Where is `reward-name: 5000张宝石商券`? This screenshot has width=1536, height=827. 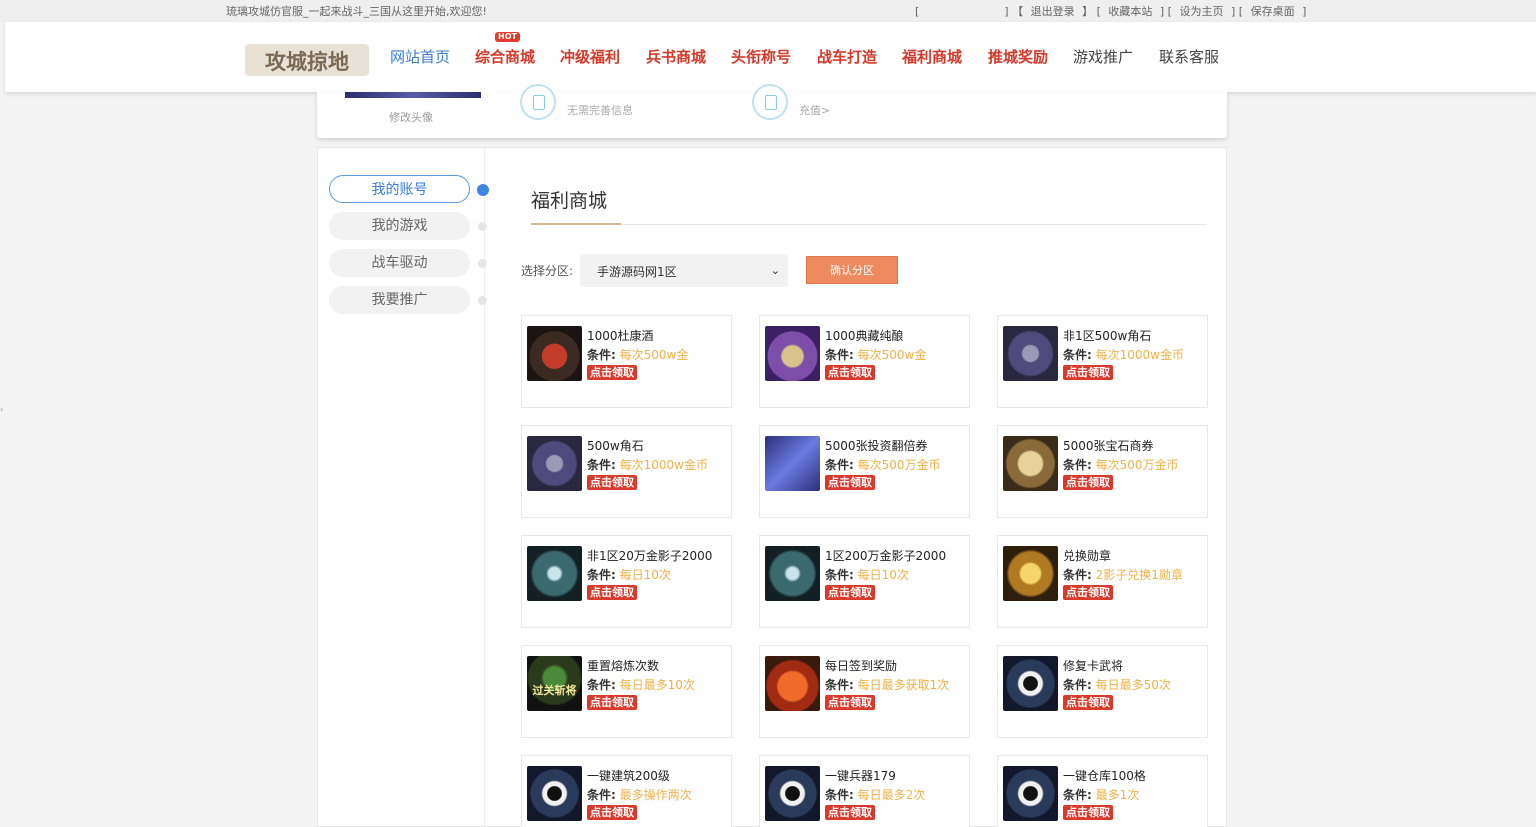
reward-name: 5000张宝石商券 is located at coordinates (1108, 446).